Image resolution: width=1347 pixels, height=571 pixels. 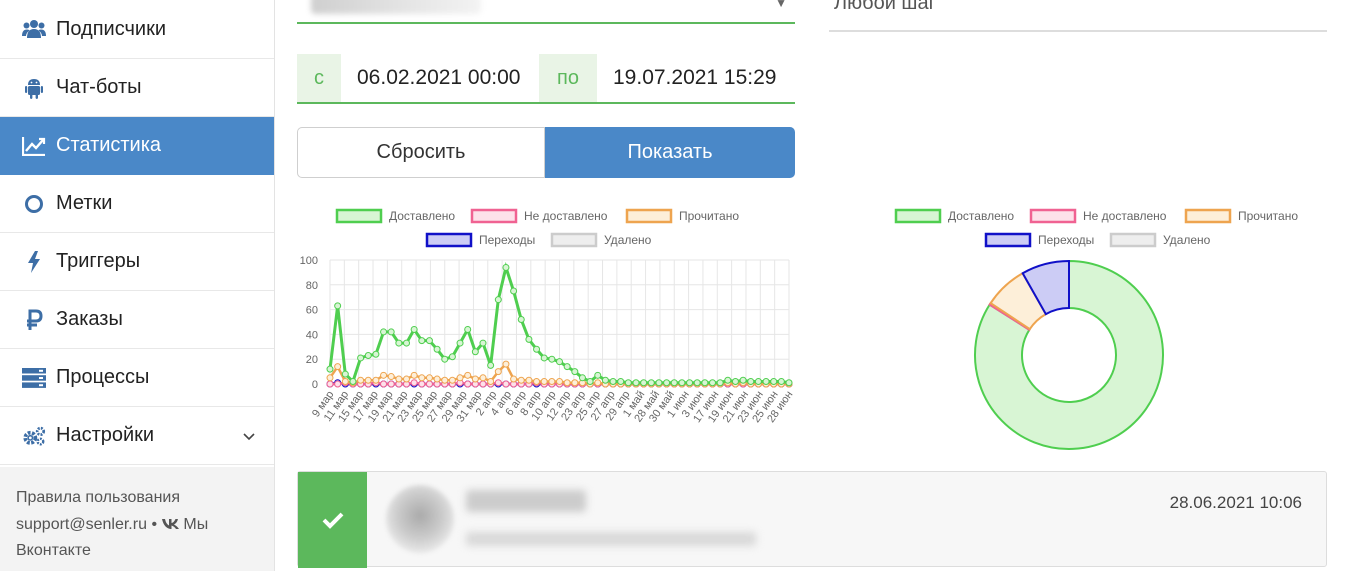 What do you see at coordinates (1078, 16) in the screenshot?
I see `step-select: Любой шаг` at bounding box center [1078, 16].